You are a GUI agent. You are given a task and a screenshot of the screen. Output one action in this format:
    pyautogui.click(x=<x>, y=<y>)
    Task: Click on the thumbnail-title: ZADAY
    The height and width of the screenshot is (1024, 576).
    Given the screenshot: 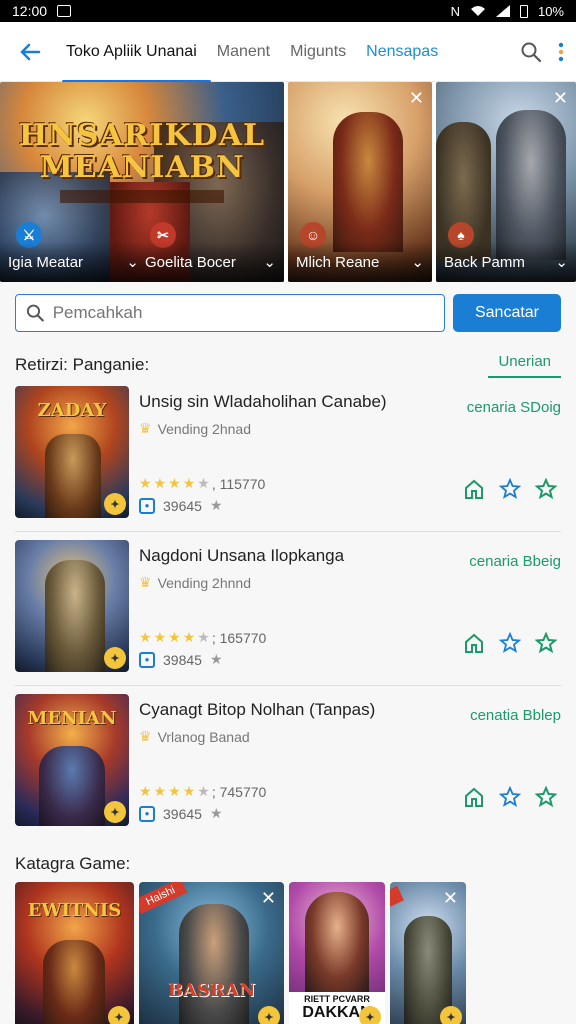 What is the action you would take?
    pyautogui.click(x=72, y=410)
    